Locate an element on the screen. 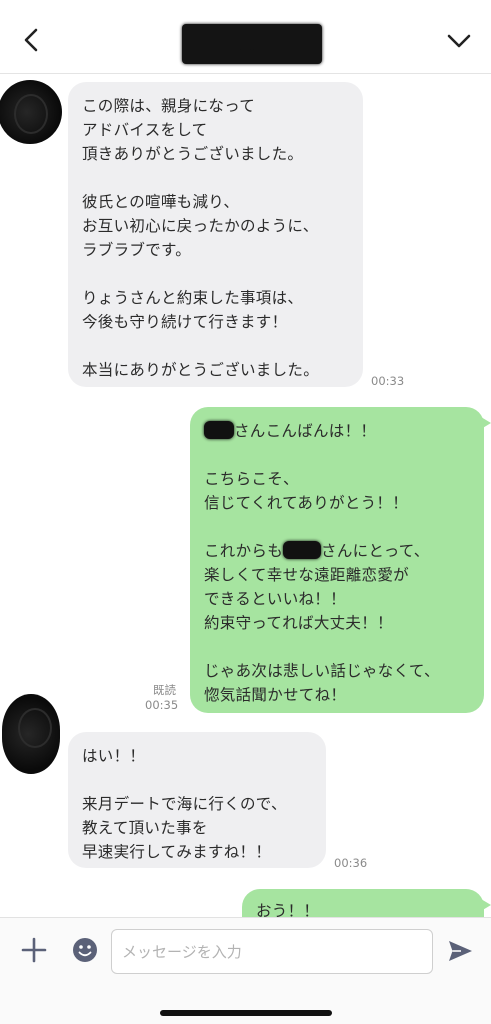 The image size is (491, 1024). message-input is located at coordinates (272, 951).